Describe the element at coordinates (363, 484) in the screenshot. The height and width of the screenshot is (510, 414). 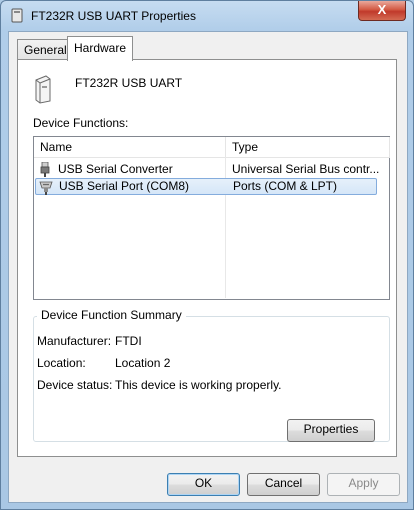
I see `apply-button: Apply` at that location.